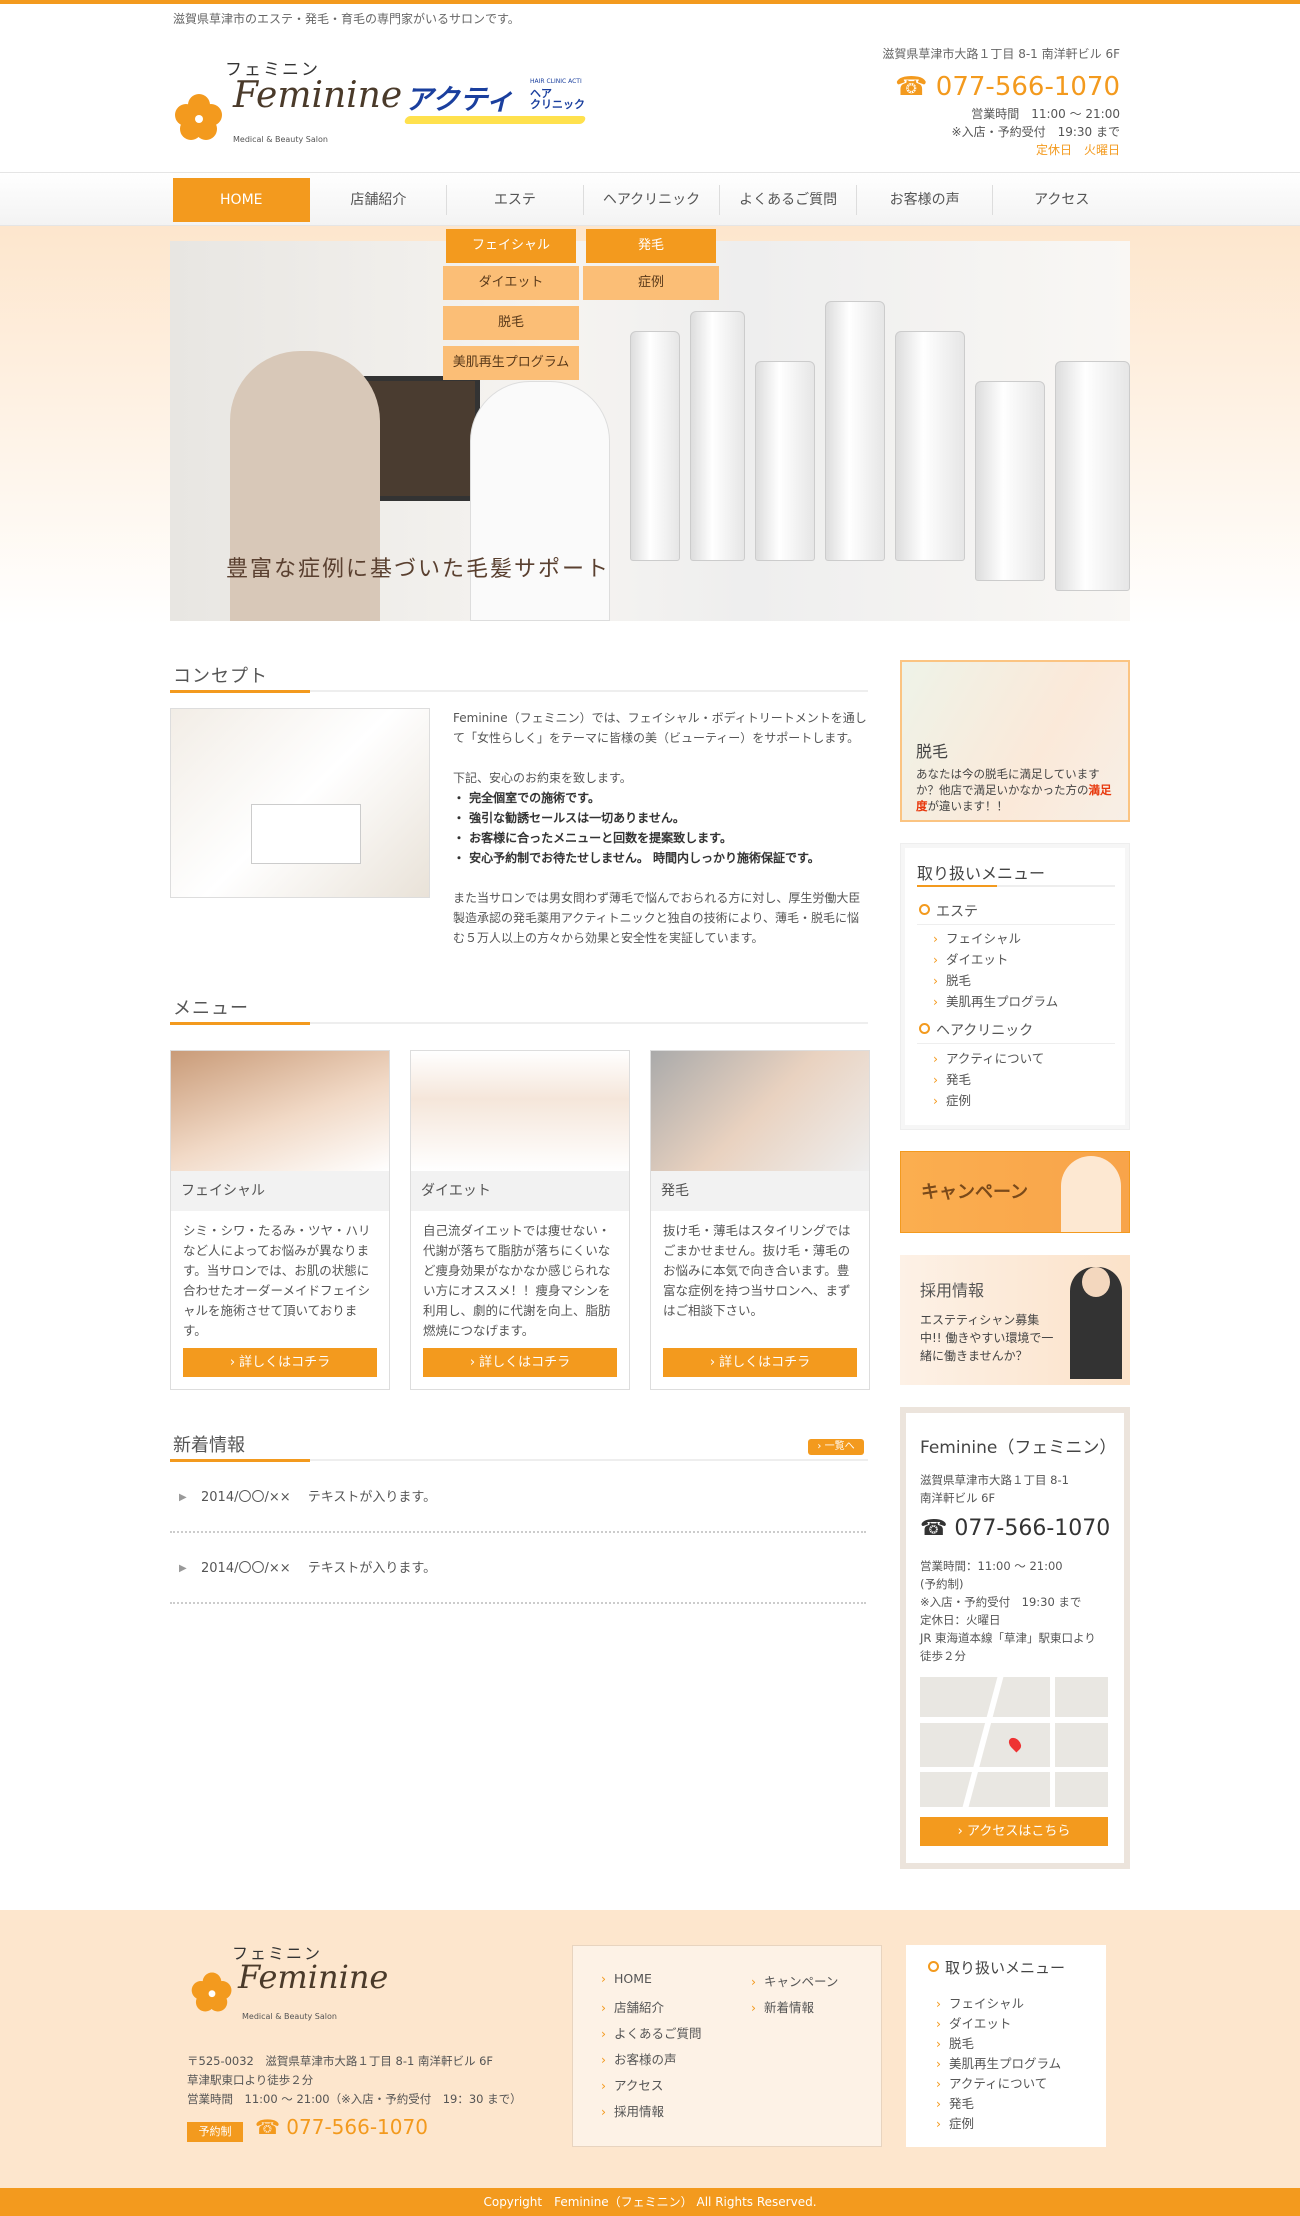 The image size is (1300, 2216). What do you see at coordinates (459, 99) in the screenshot?
I see `acty-name: アクティ` at bounding box center [459, 99].